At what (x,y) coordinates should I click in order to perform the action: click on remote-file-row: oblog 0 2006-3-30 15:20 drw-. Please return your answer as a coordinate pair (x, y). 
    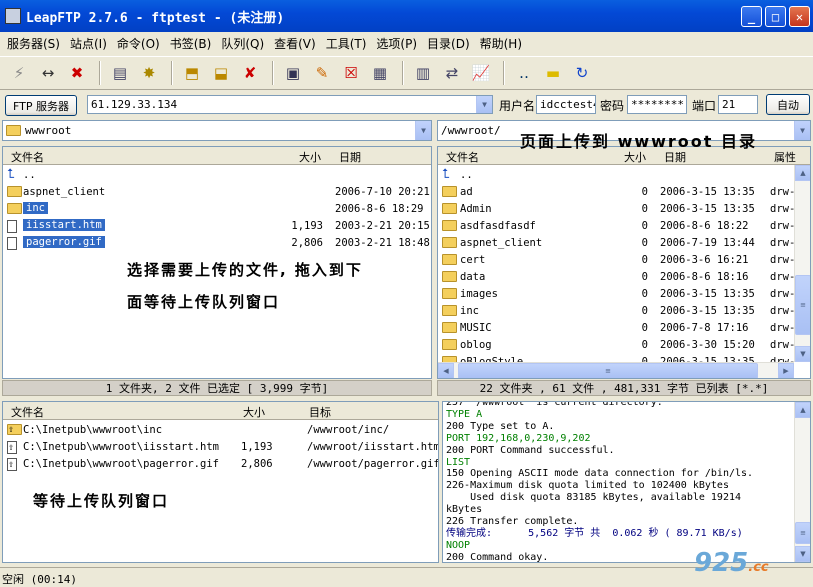
    Looking at the image, I should click on (616, 345).